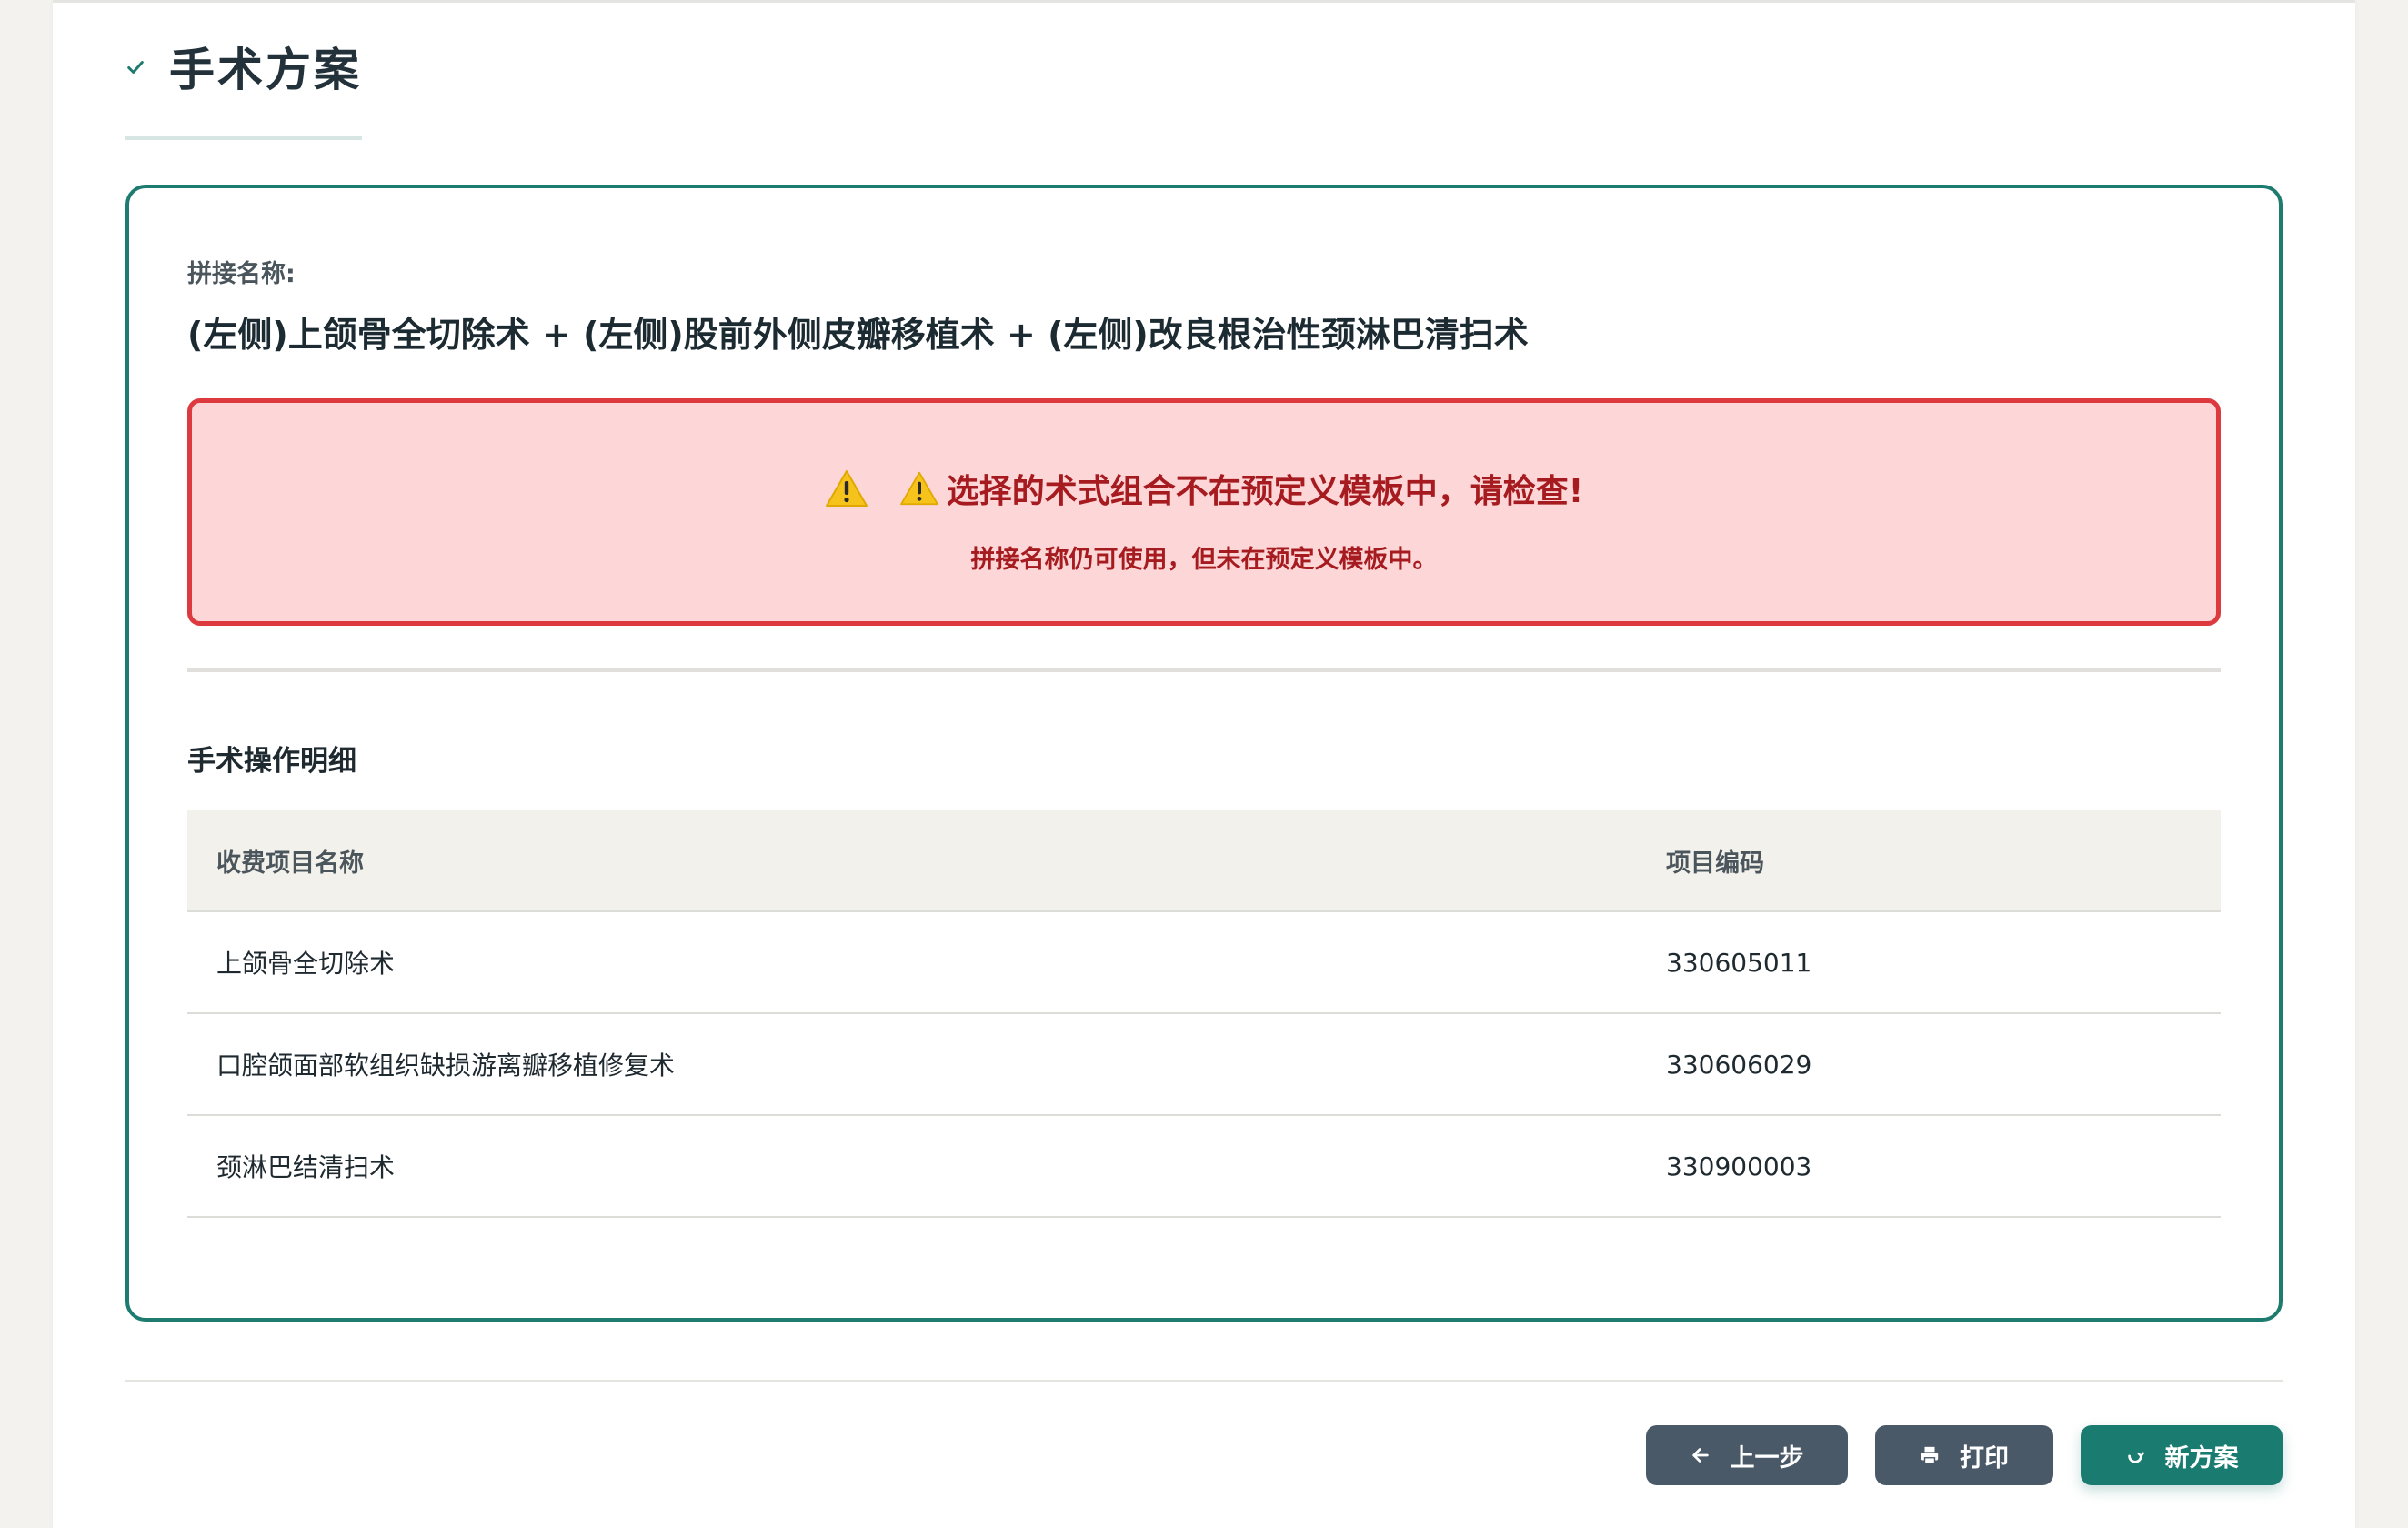  I want to click on page-header: 手术方案, so click(243, 66).